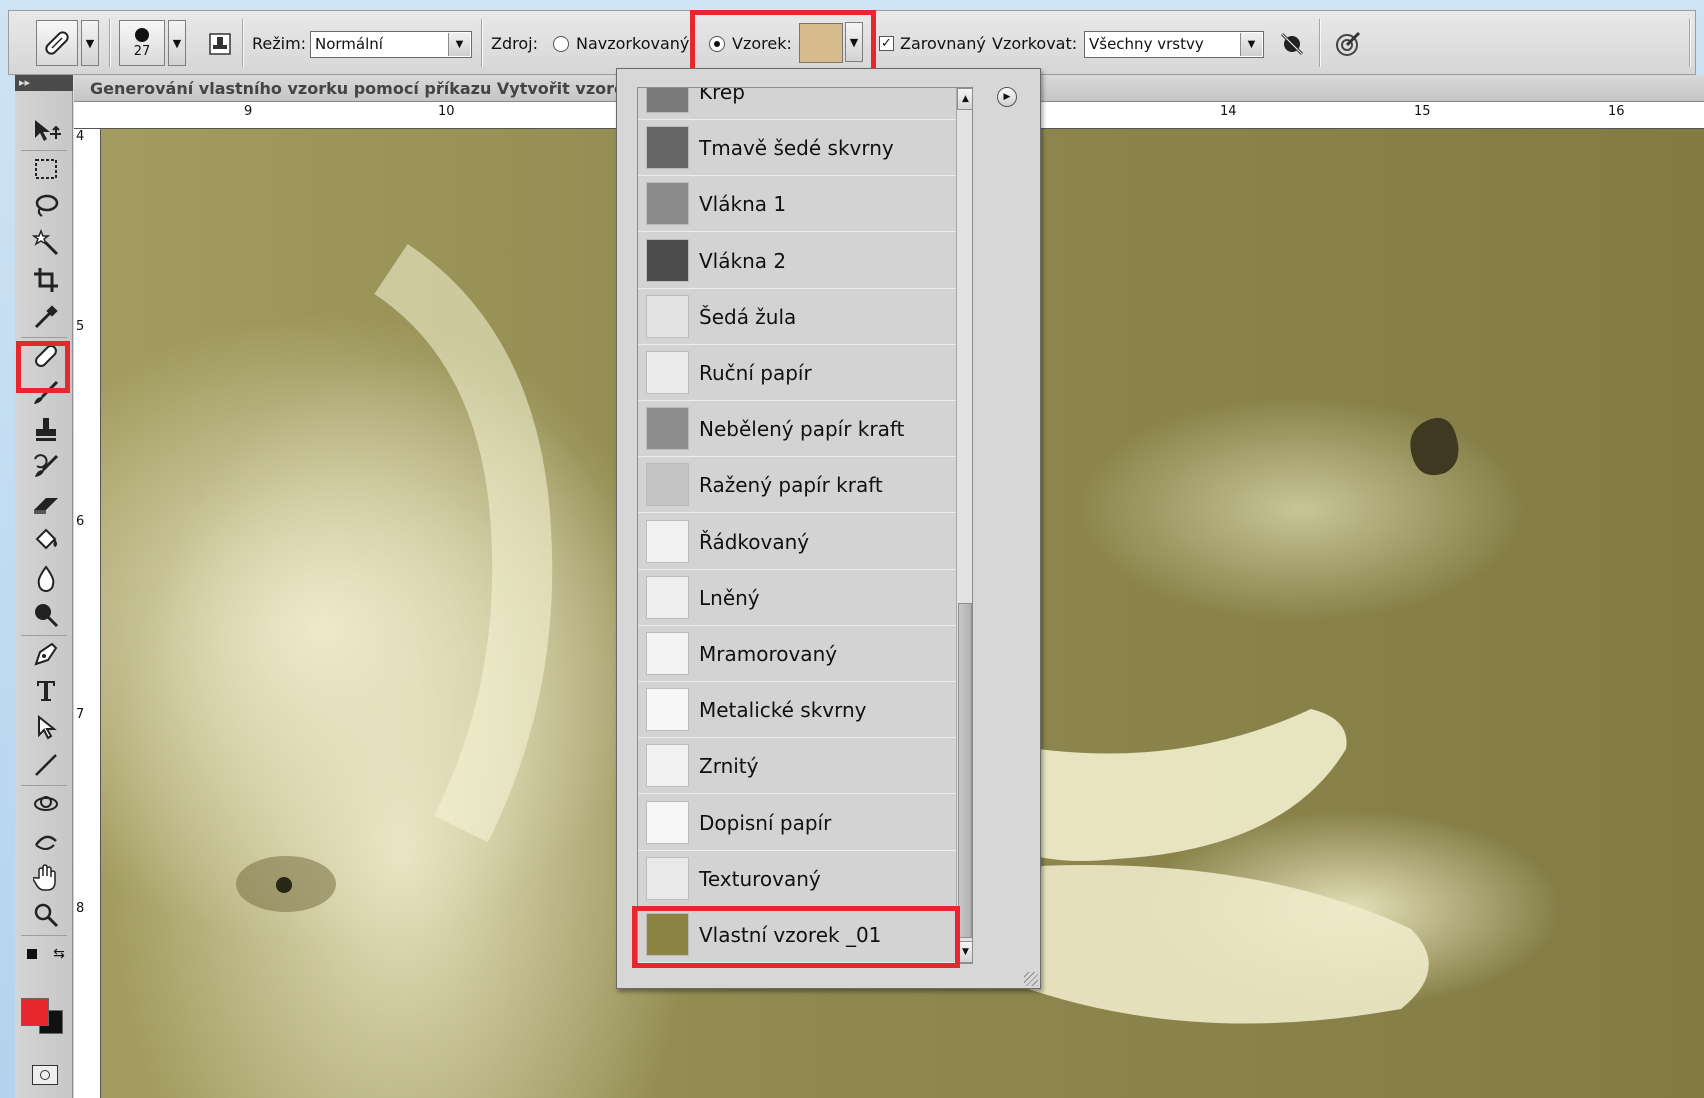 The image size is (1704, 1098). Describe the element at coordinates (797, 260) in the screenshot. I see `pattern-item: Vlákna 2` at that location.